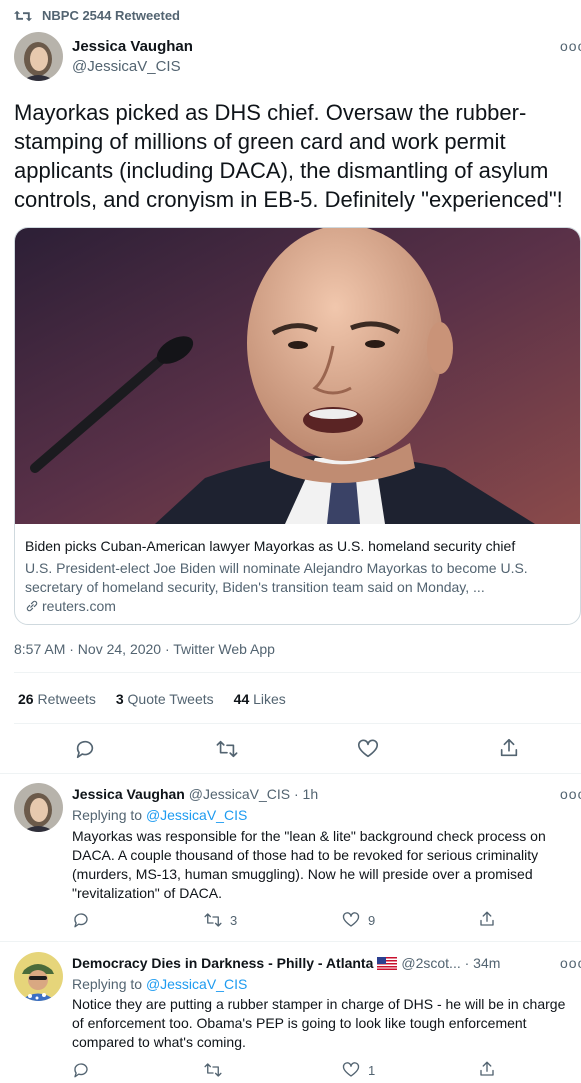 Image resolution: width=581 pixels, height=1083 pixels. I want to click on retweet-count: 3, so click(234, 920).